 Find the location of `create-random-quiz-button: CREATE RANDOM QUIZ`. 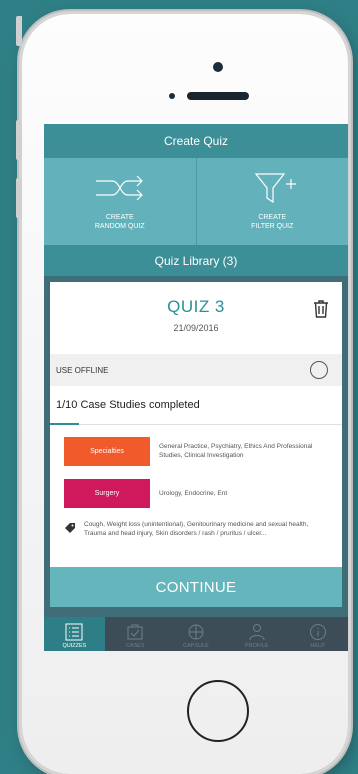

create-random-quiz-button: CREATE RANDOM QUIZ is located at coordinates (120, 201).